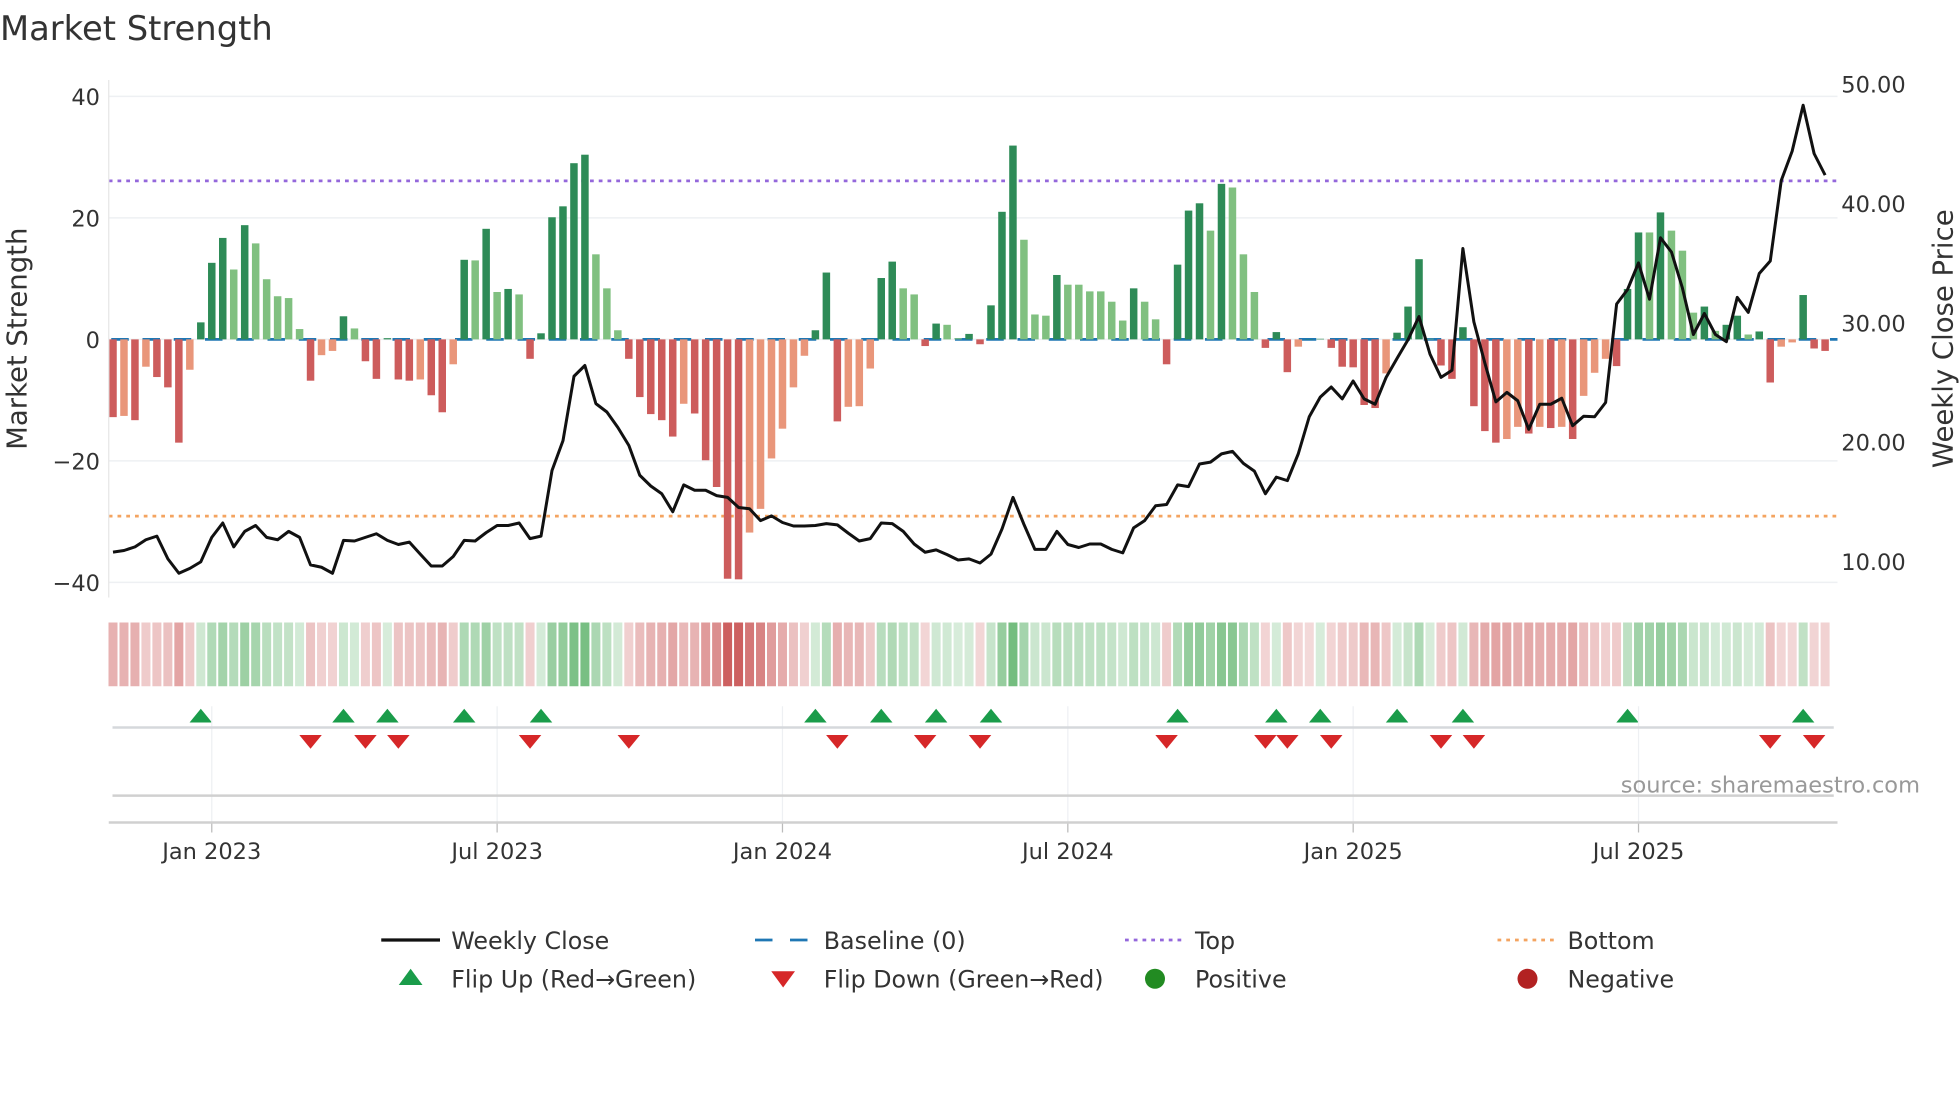  Describe the element at coordinates (76, 463) in the screenshot. I see `y-tick-label: −20` at that location.